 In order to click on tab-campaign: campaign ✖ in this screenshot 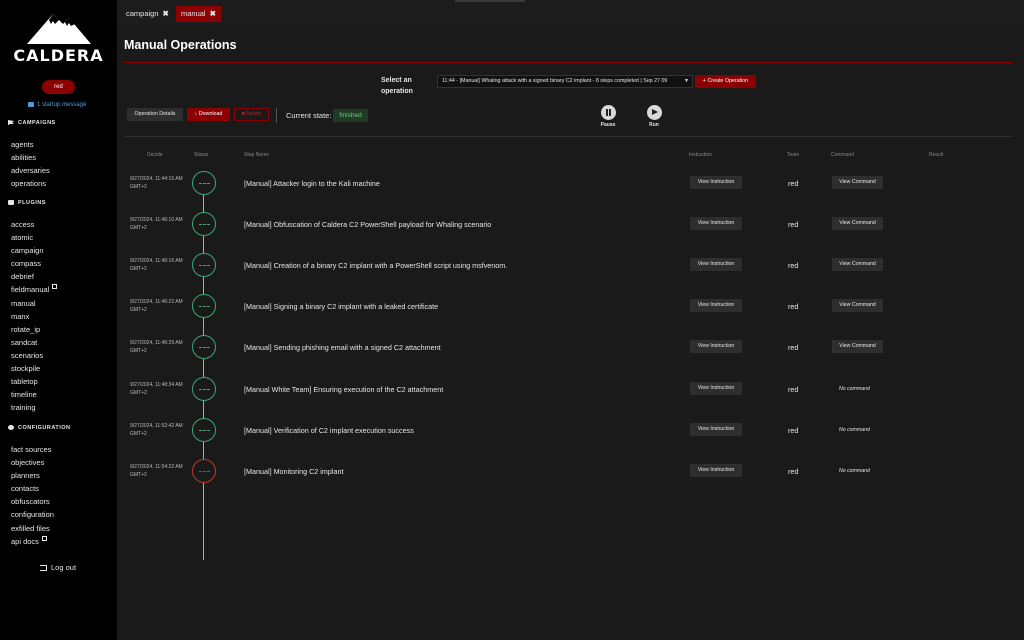, I will do `click(147, 14)`.